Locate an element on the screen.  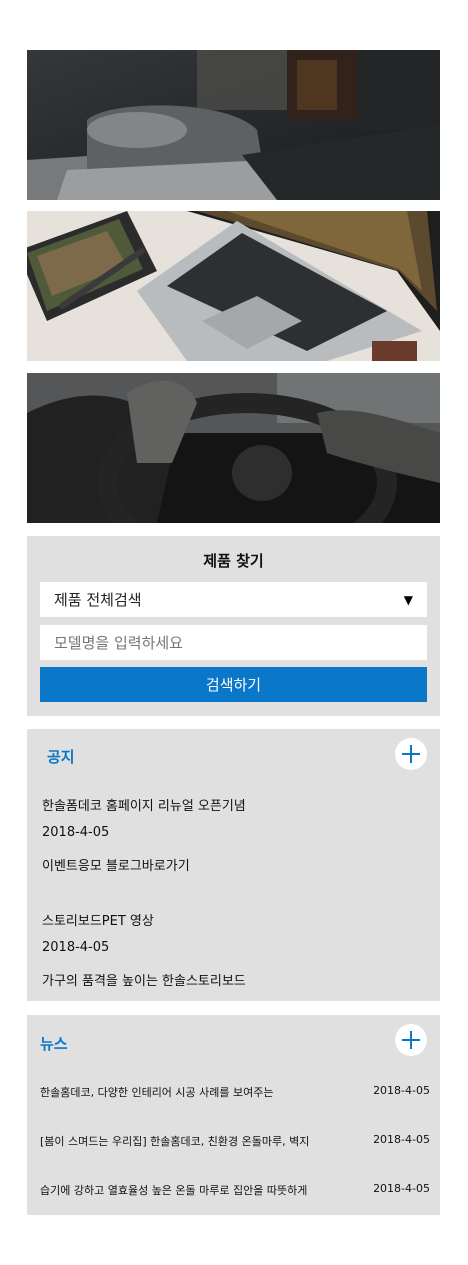
product-search-panel: 제품 찾기 제품 전체검색 ▼ 검색하기 is located at coordinates (233, 626).